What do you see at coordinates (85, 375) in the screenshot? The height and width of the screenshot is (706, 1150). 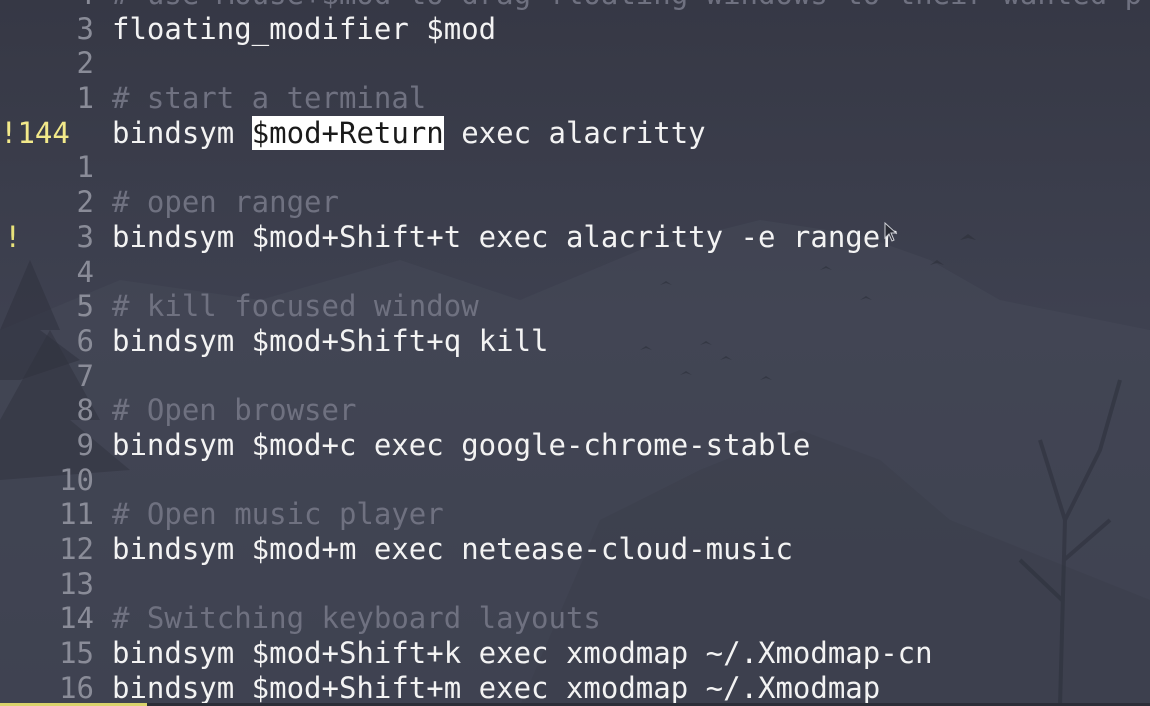 I see `line-number: 7` at bounding box center [85, 375].